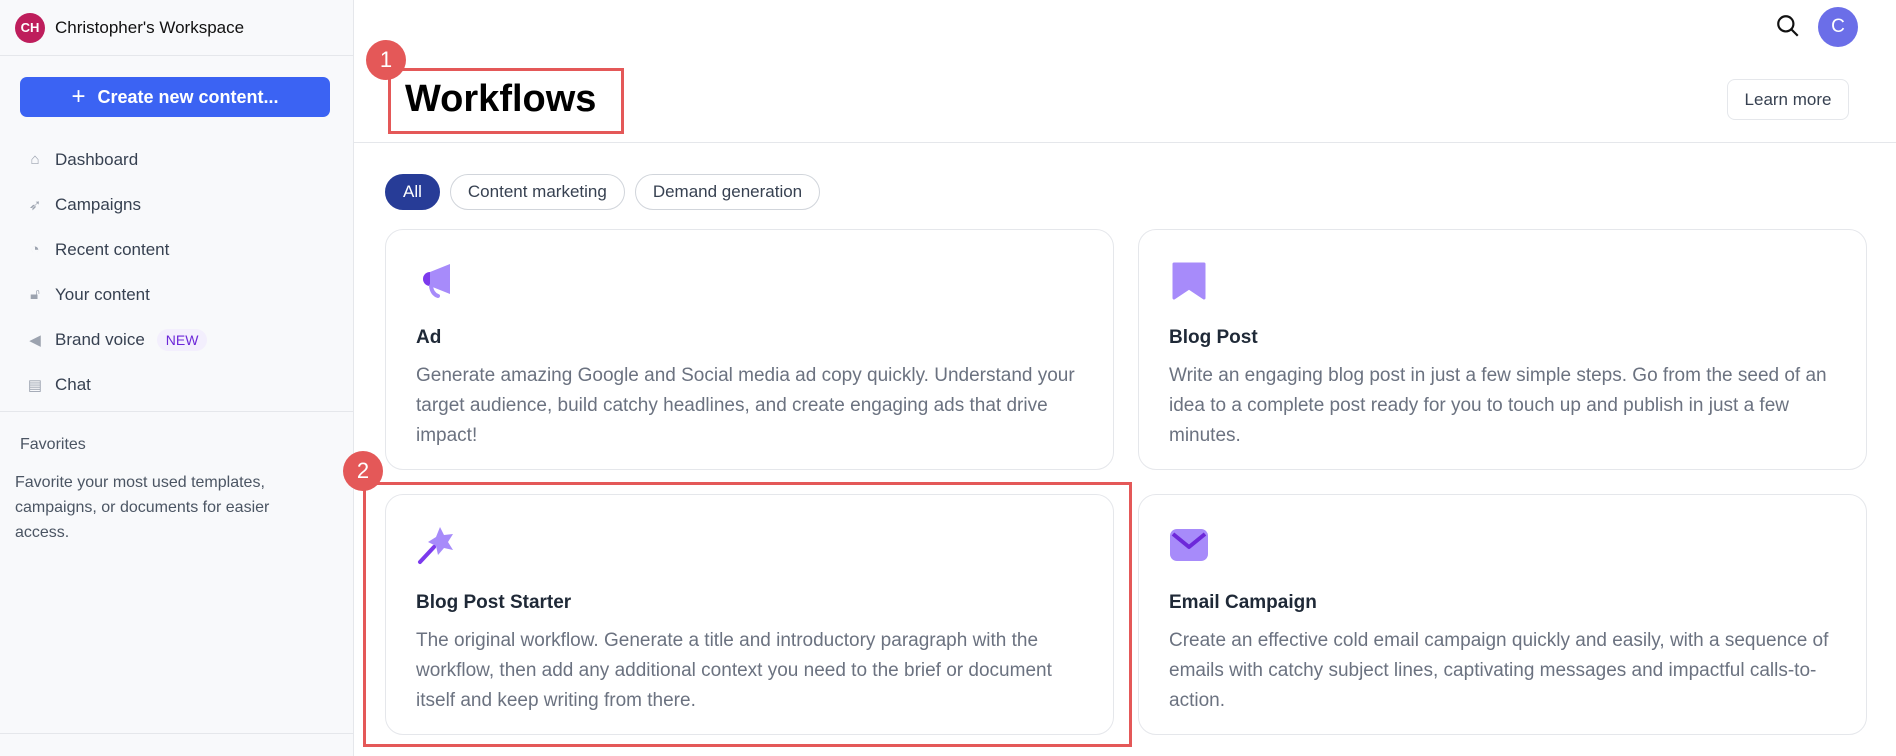  Describe the element at coordinates (182, 339) in the screenshot. I see `new-badge: NEW` at that location.